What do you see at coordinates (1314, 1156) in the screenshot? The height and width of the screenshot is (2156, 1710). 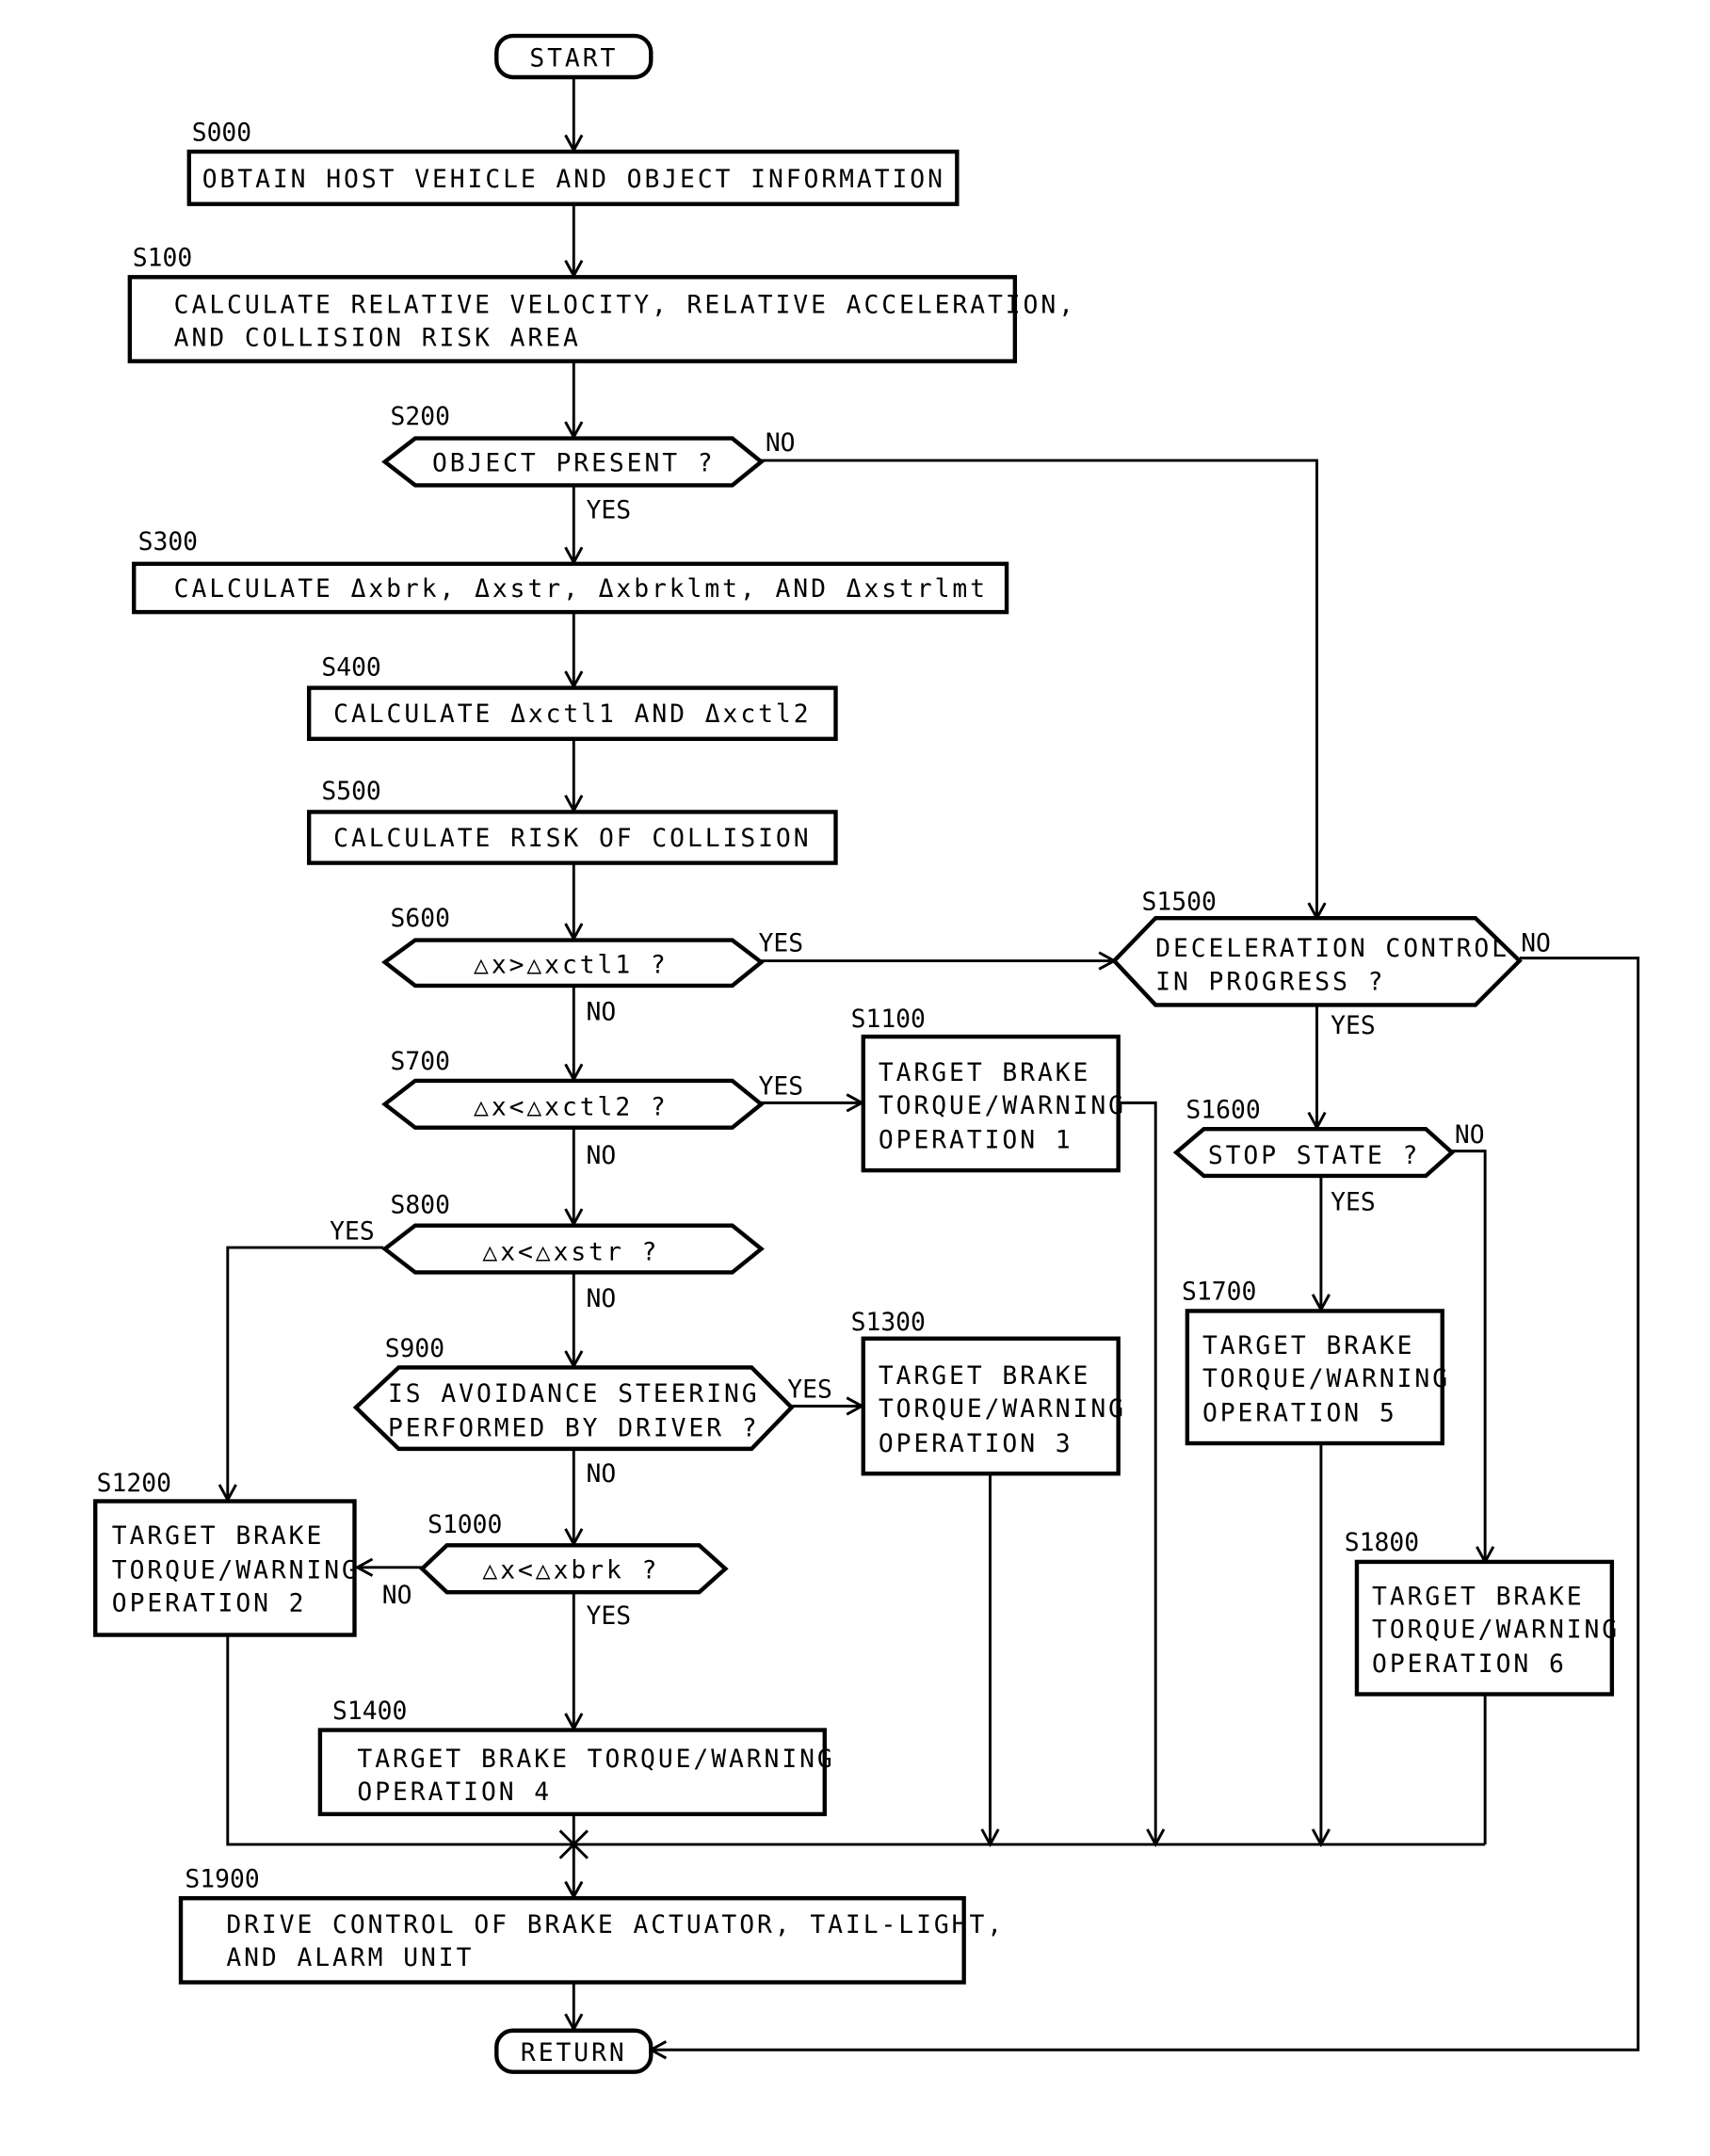 I see `step-text: STOP STATE ?` at bounding box center [1314, 1156].